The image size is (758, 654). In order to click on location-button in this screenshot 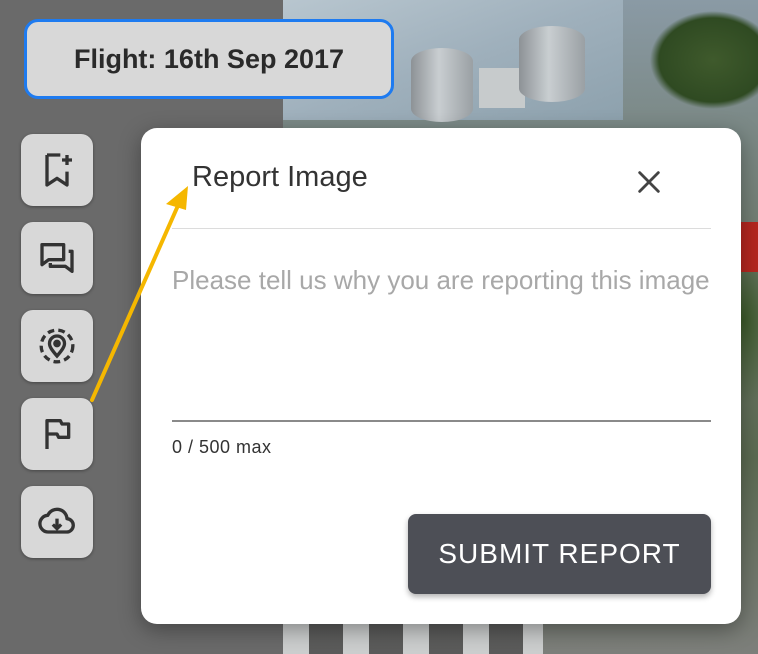, I will do `click(57, 346)`.